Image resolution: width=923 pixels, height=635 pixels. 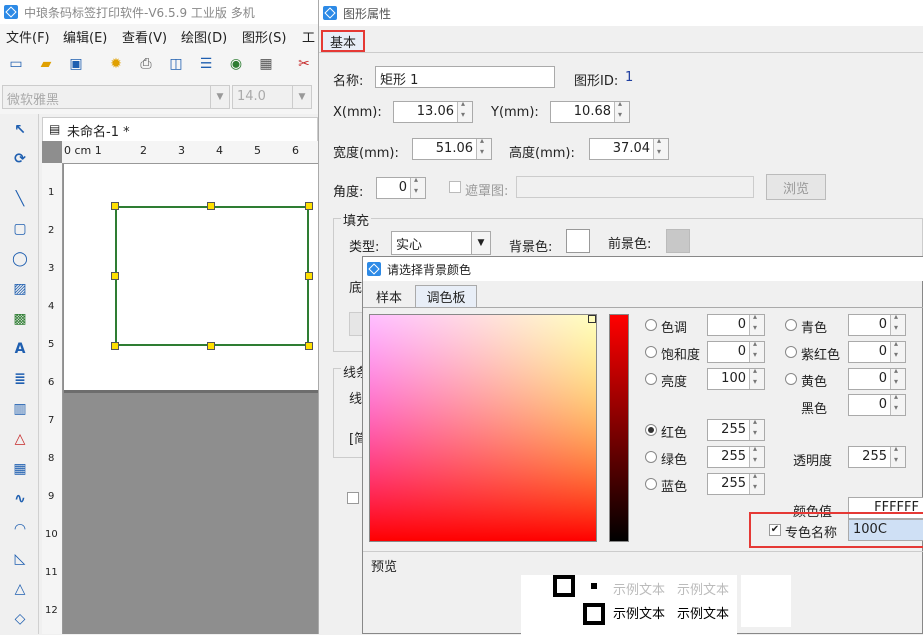 I want to click on rich-text-tool-icon: ≣, so click(x=20, y=379).